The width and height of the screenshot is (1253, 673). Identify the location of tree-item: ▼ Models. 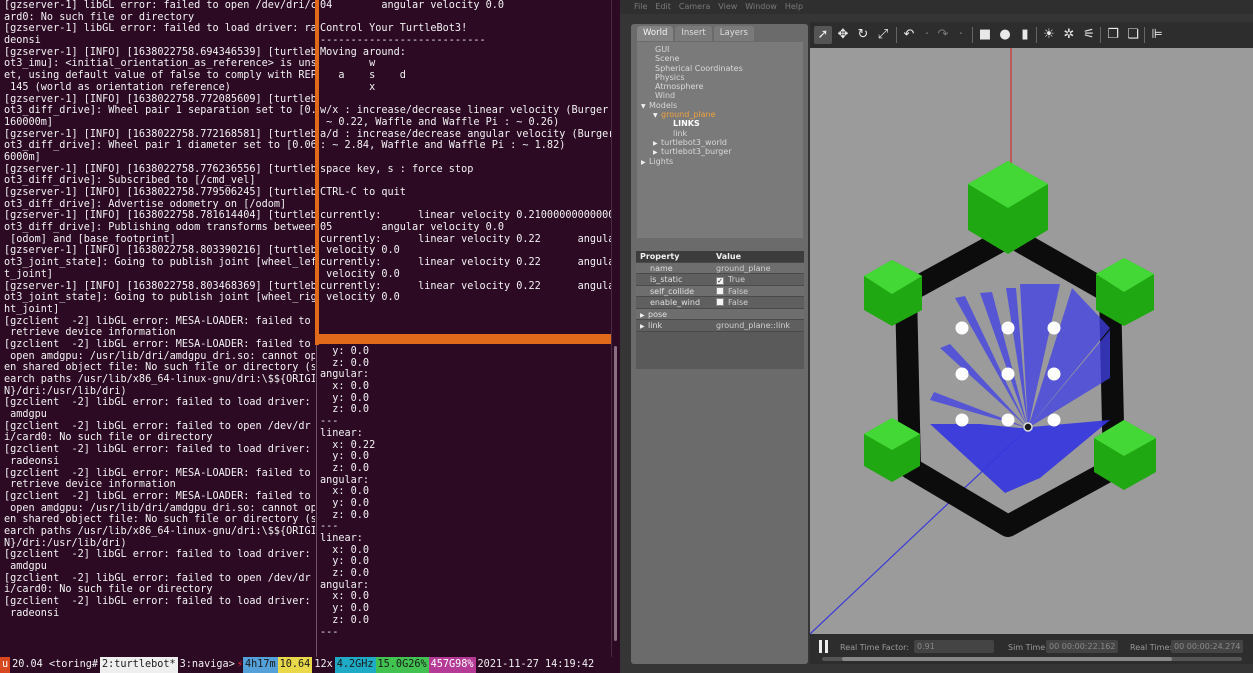
(720, 105).